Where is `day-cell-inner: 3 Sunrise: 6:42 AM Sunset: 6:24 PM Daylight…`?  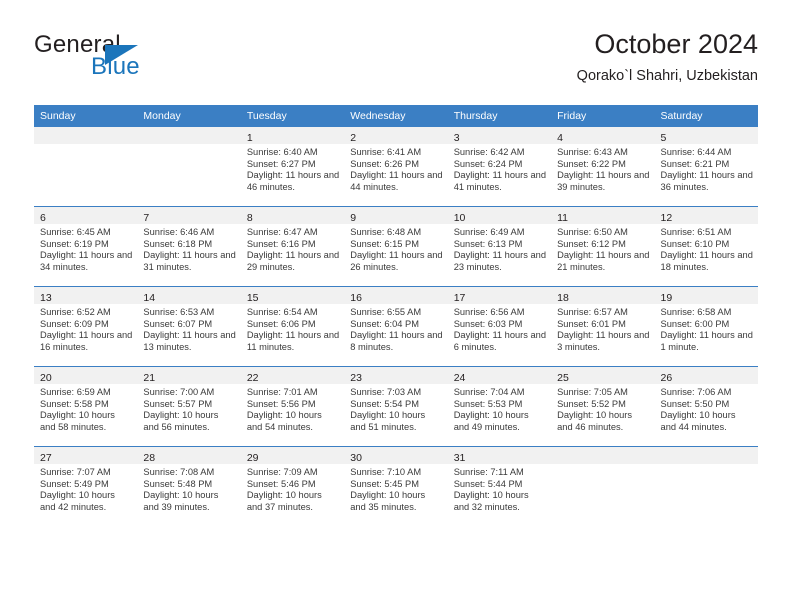 day-cell-inner: 3 Sunrise: 6:42 AM Sunset: 6:24 PM Daylight… is located at coordinates (499, 166).